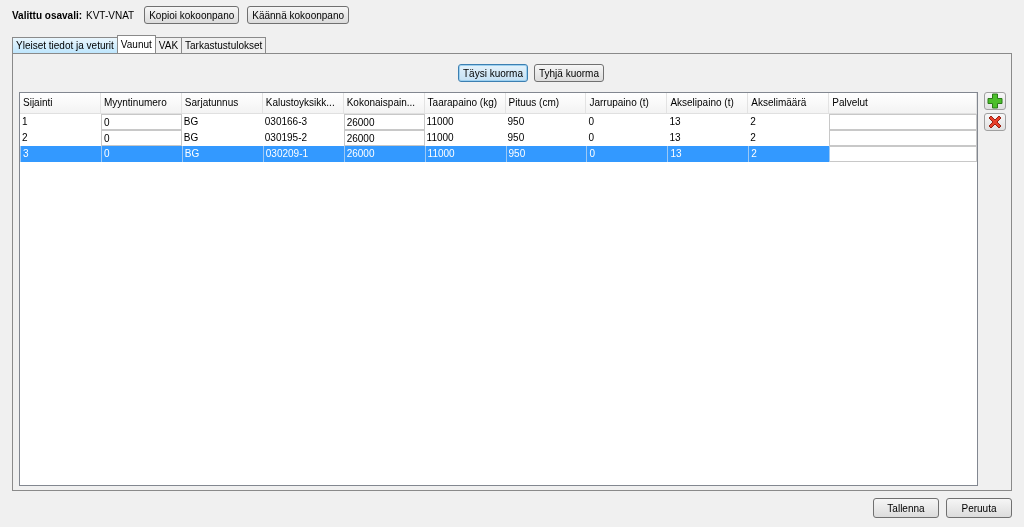 Image resolution: width=1024 pixels, height=527 pixels. Describe the element at coordinates (286, 122) in the screenshot. I see `table-cell-text: 030166-3` at that location.